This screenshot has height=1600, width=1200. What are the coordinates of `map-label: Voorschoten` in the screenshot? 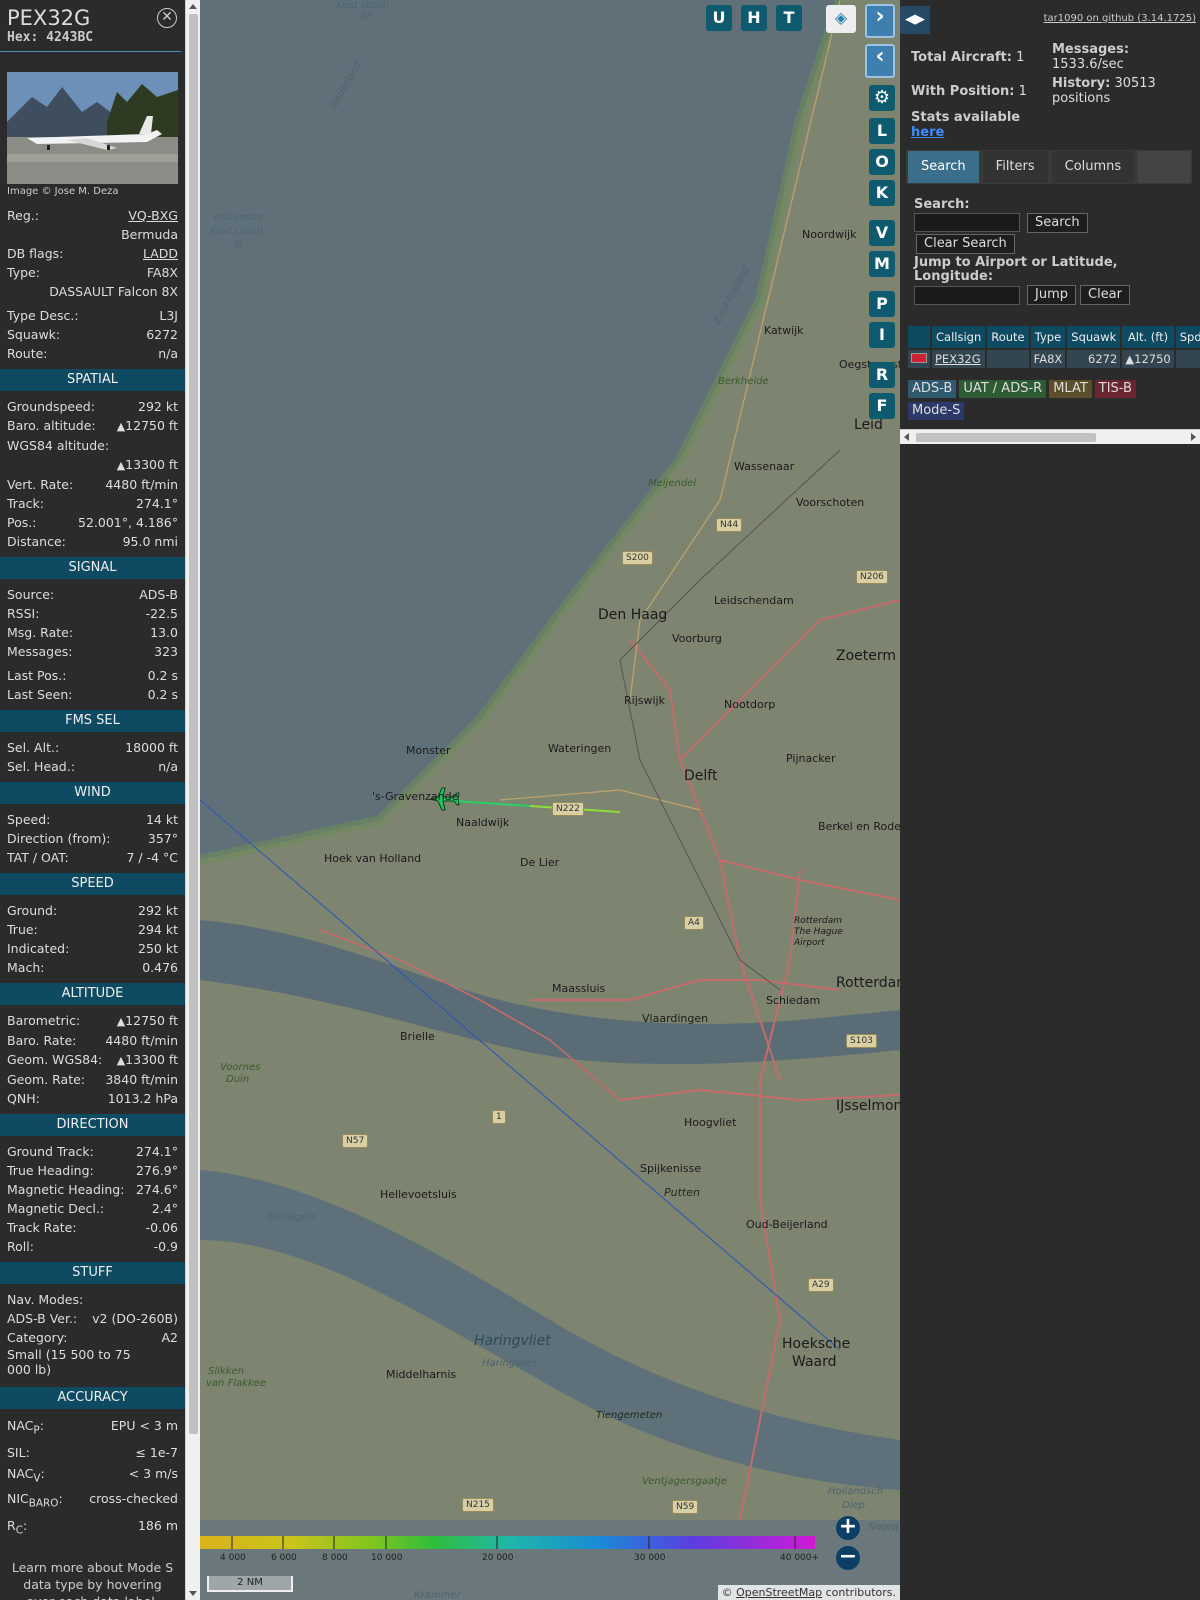 It's located at (830, 502).